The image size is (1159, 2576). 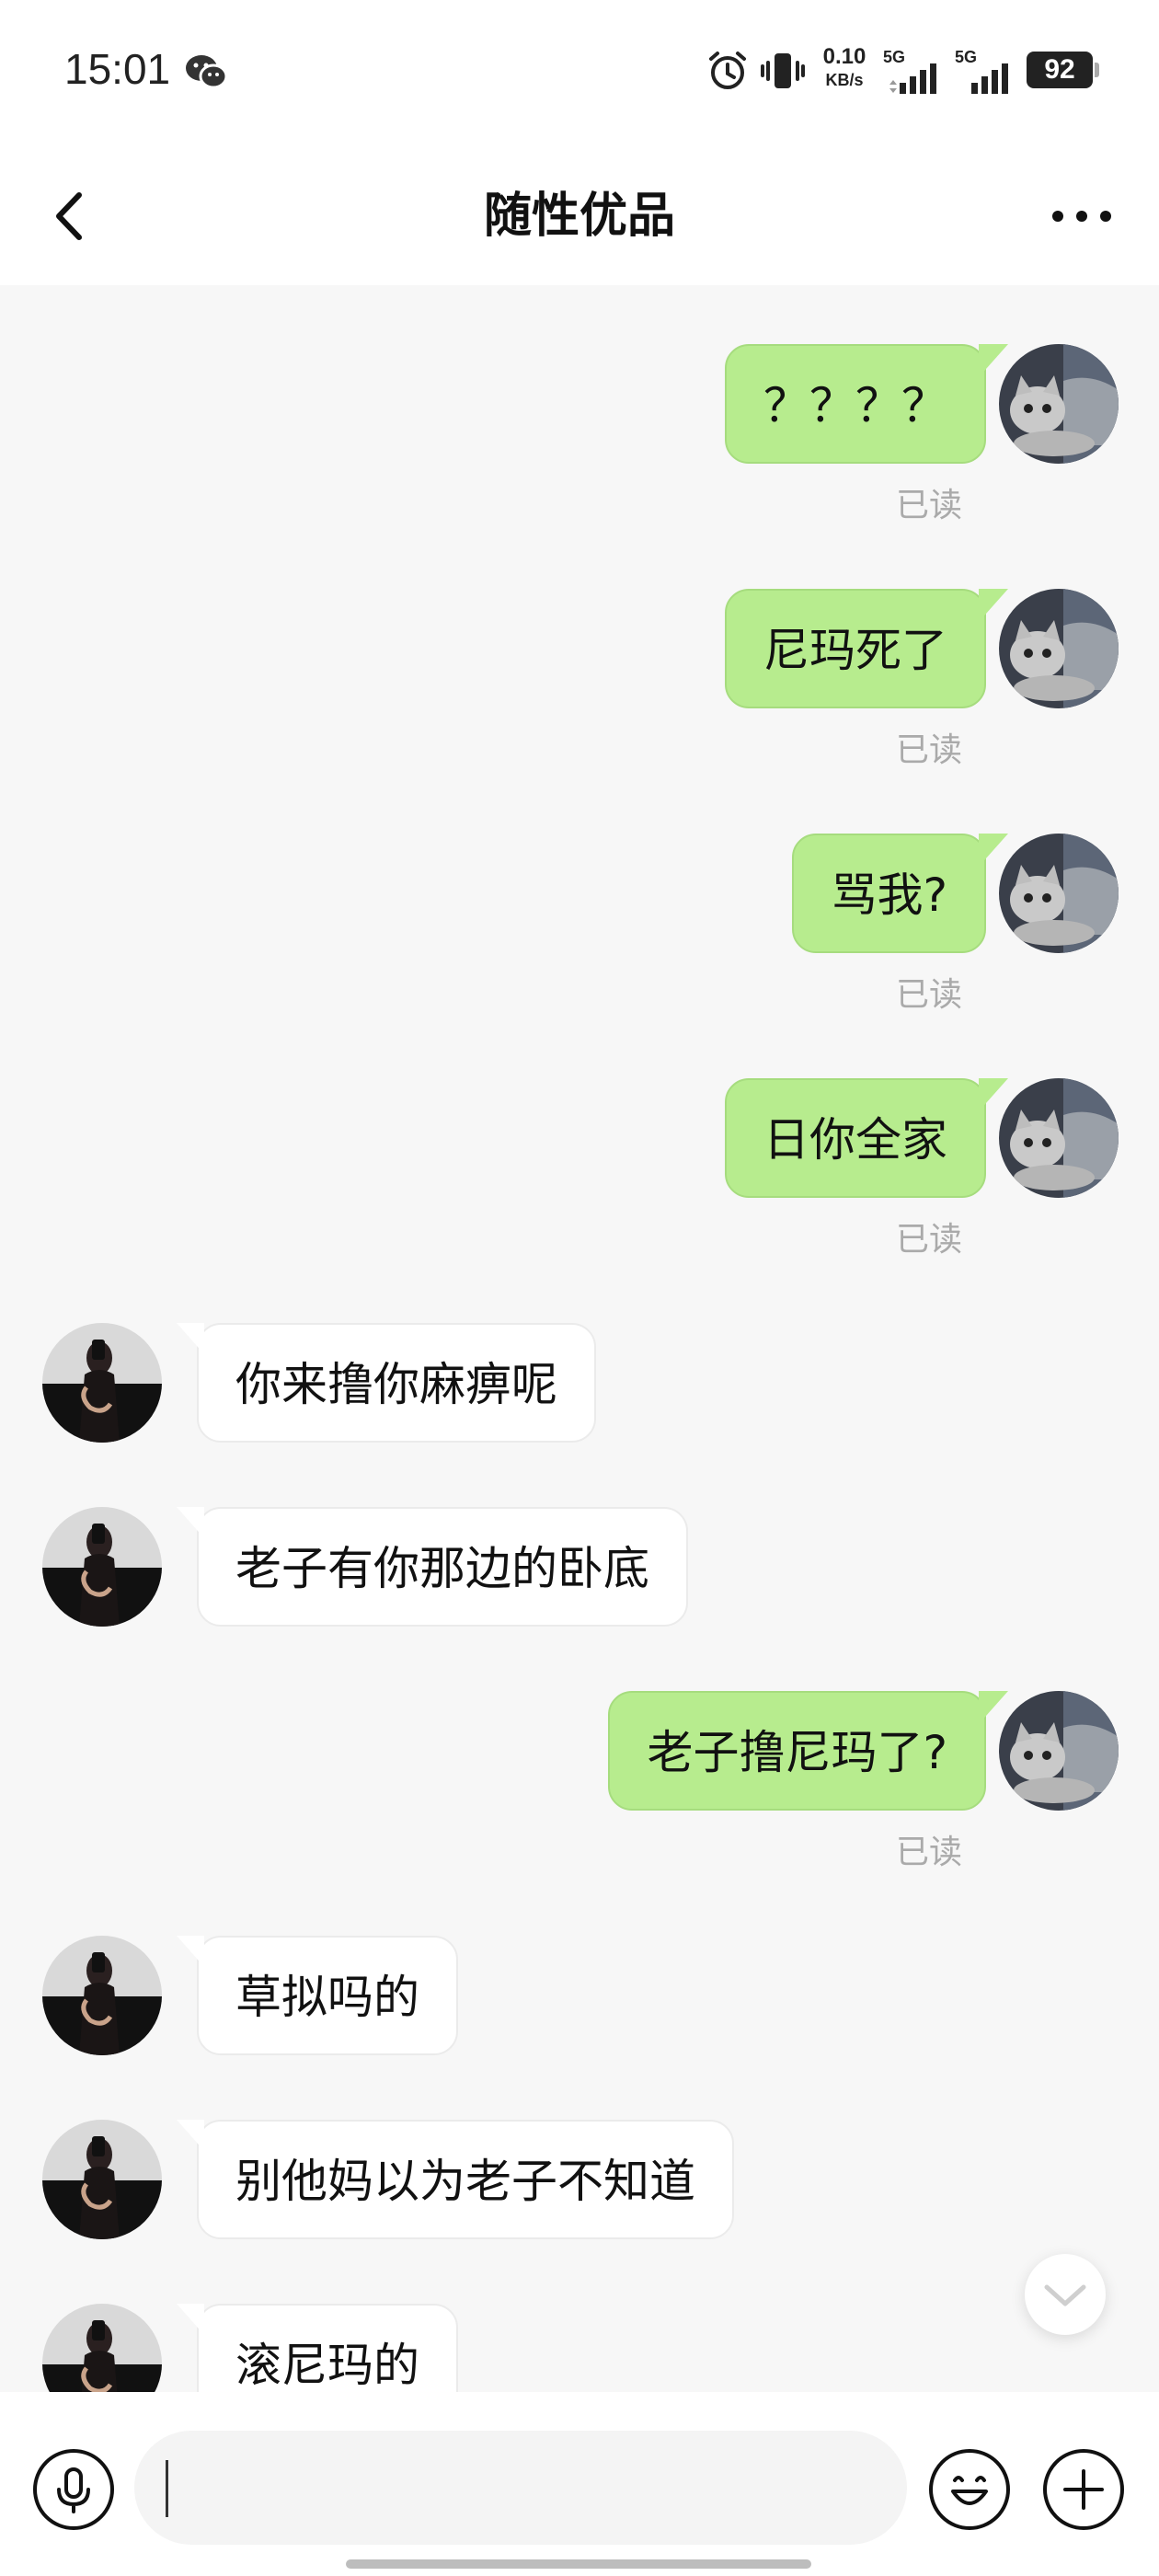 What do you see at coordinates (808, 1751) in the screenshot?
I see `my-message-bubble: 老子撸尼玛了?` at bounding box center [808, 1751].